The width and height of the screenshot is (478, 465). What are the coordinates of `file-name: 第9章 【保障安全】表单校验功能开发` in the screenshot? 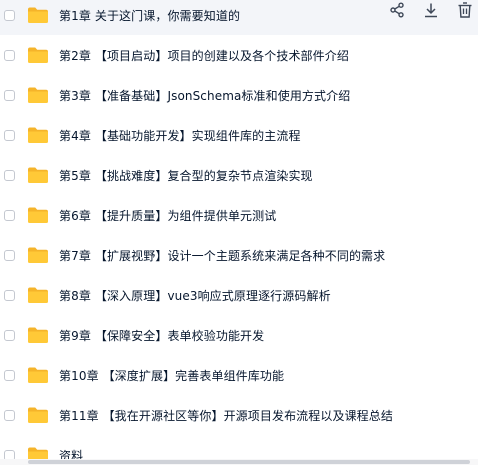 It's located at (161, 335).